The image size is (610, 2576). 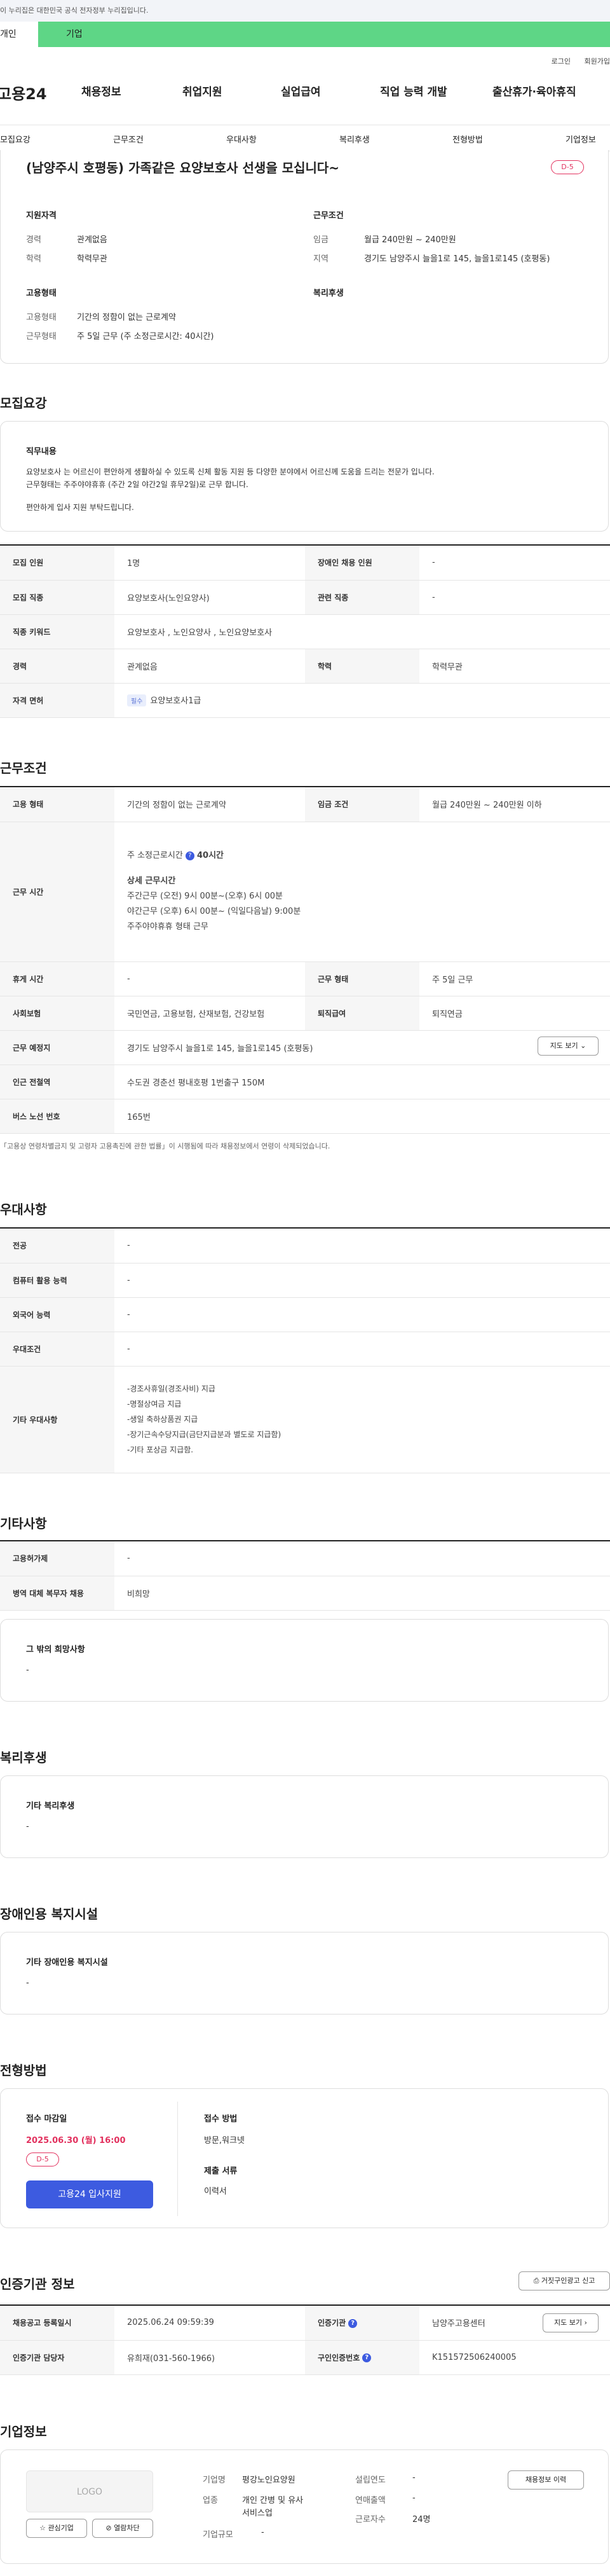 I want to click on table-row: 자격 면허 필수 요양보호사1급, so click(x=305, y=700).